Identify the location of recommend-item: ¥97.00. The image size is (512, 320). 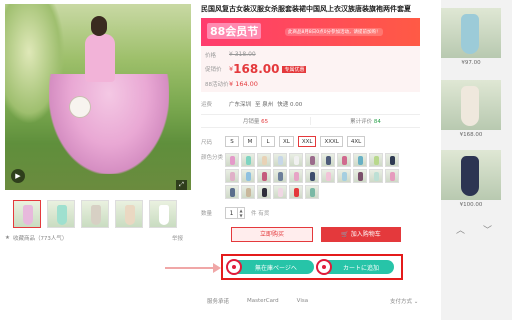
(471, 37).